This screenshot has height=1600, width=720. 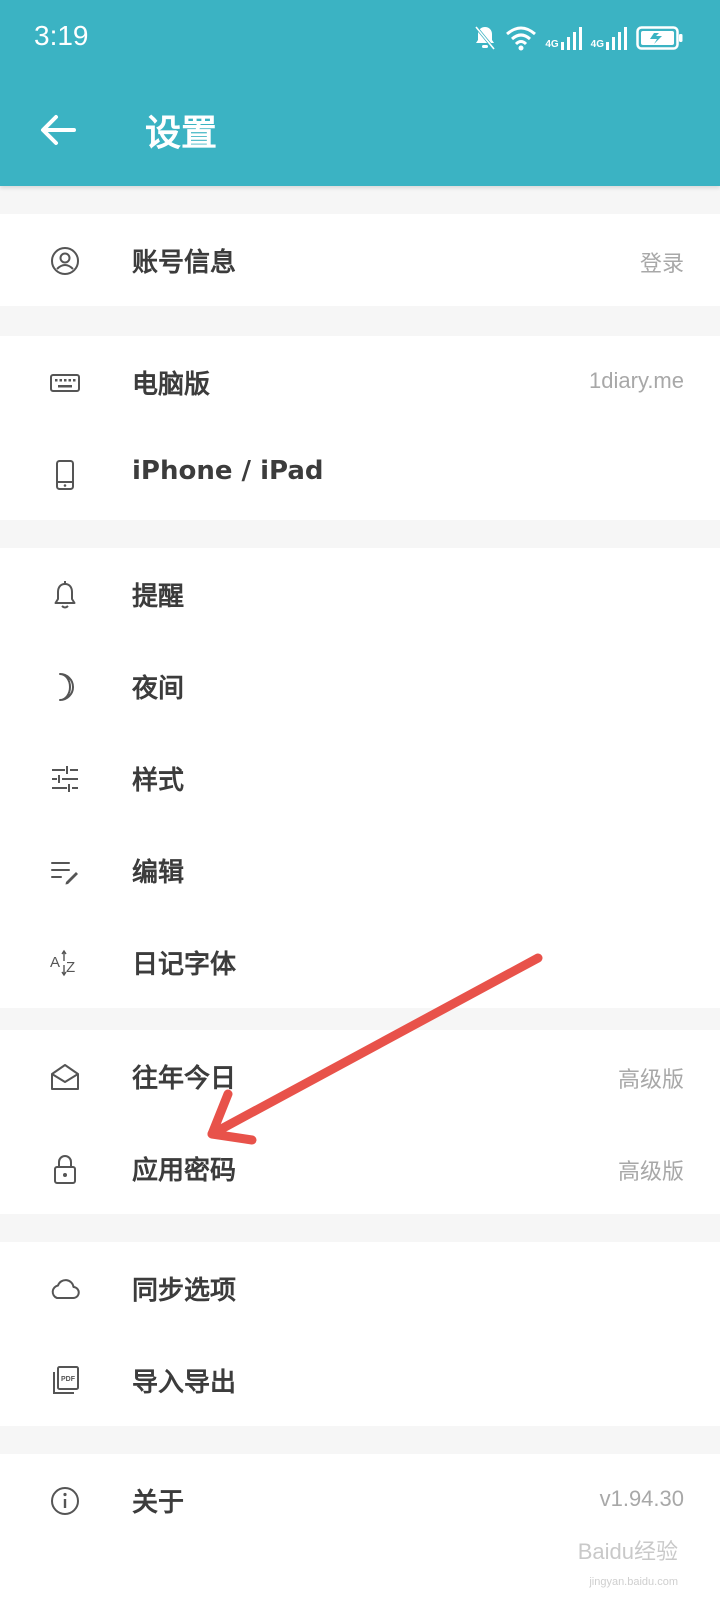 I want to click on status-icons: 4G 4G, so click(x=578, y=38).